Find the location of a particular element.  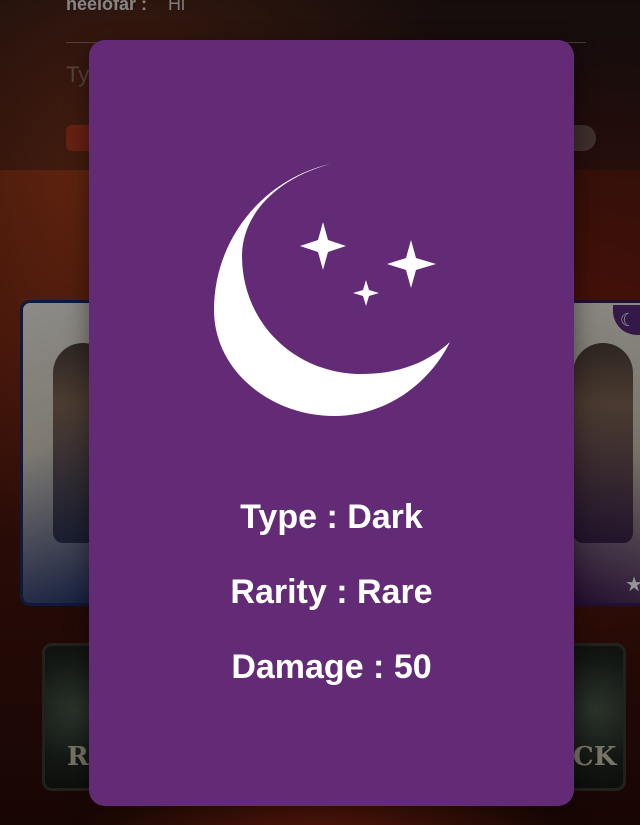

crescent-moon-stars-icon is located at coordinates (332, 290).